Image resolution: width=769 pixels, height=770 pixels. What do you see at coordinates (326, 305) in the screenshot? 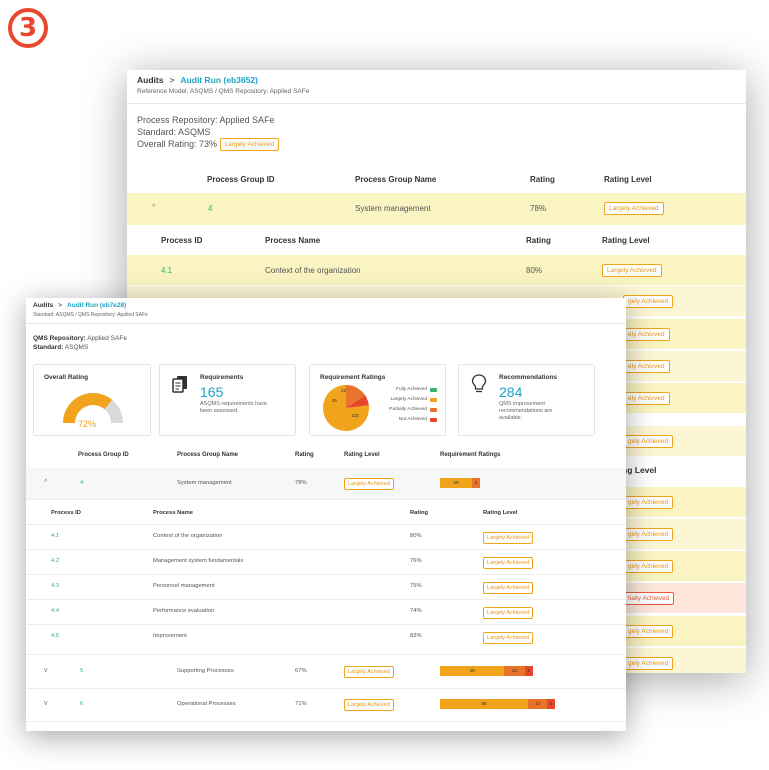
I see `breadcrumb: Audits > Audit Run (eb7e28)` at bounding box center [326, 305].